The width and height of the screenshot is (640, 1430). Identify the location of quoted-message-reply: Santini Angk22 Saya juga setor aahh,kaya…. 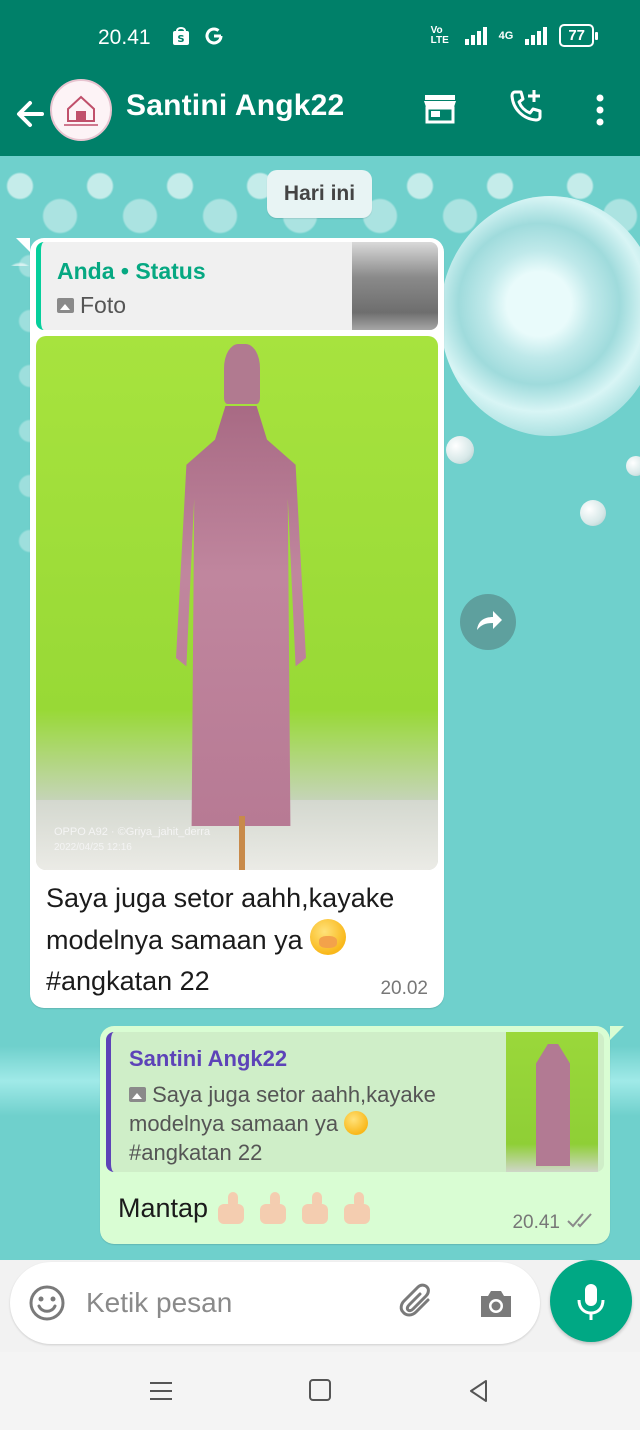
(355, 1102).